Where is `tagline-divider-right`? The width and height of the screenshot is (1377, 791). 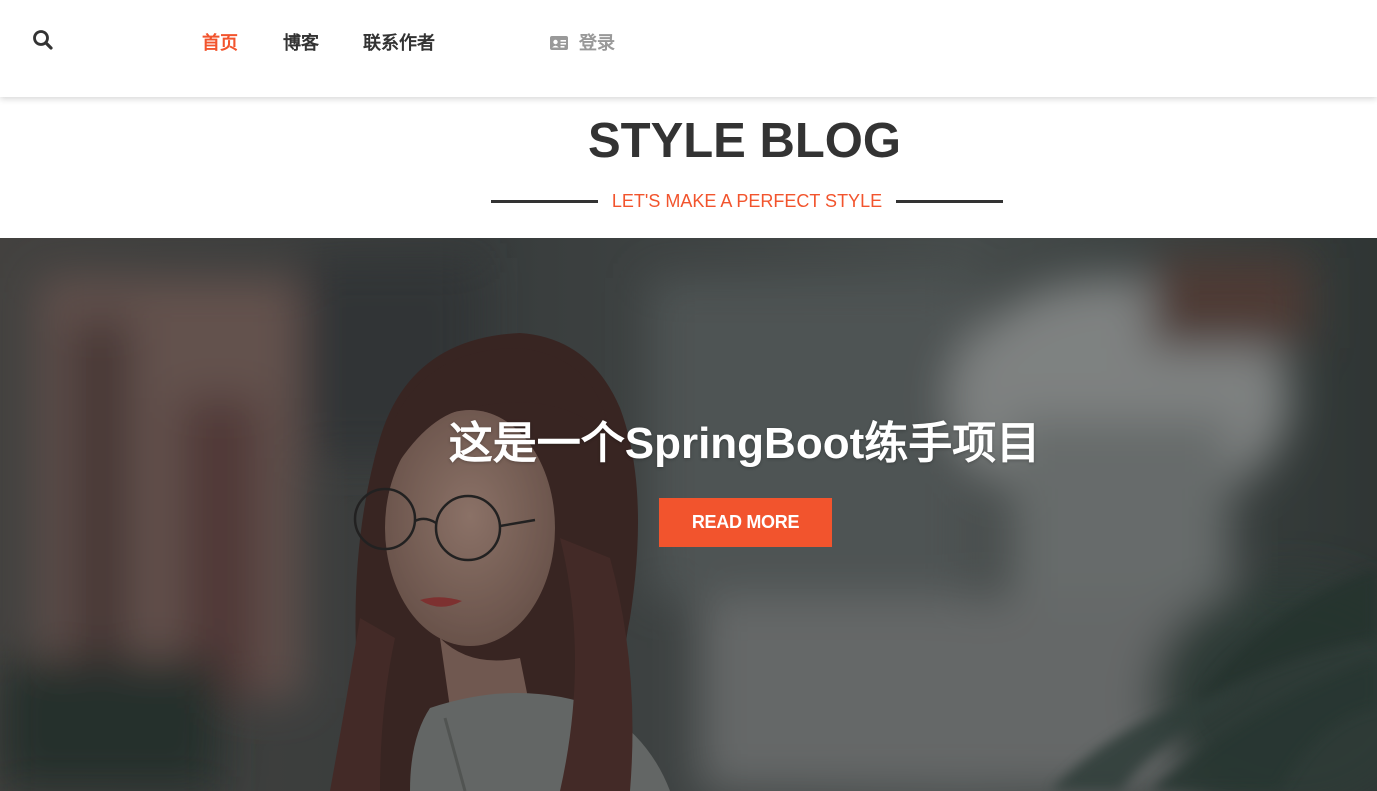 tagline-divider-right is located at coordinates (949, 201).